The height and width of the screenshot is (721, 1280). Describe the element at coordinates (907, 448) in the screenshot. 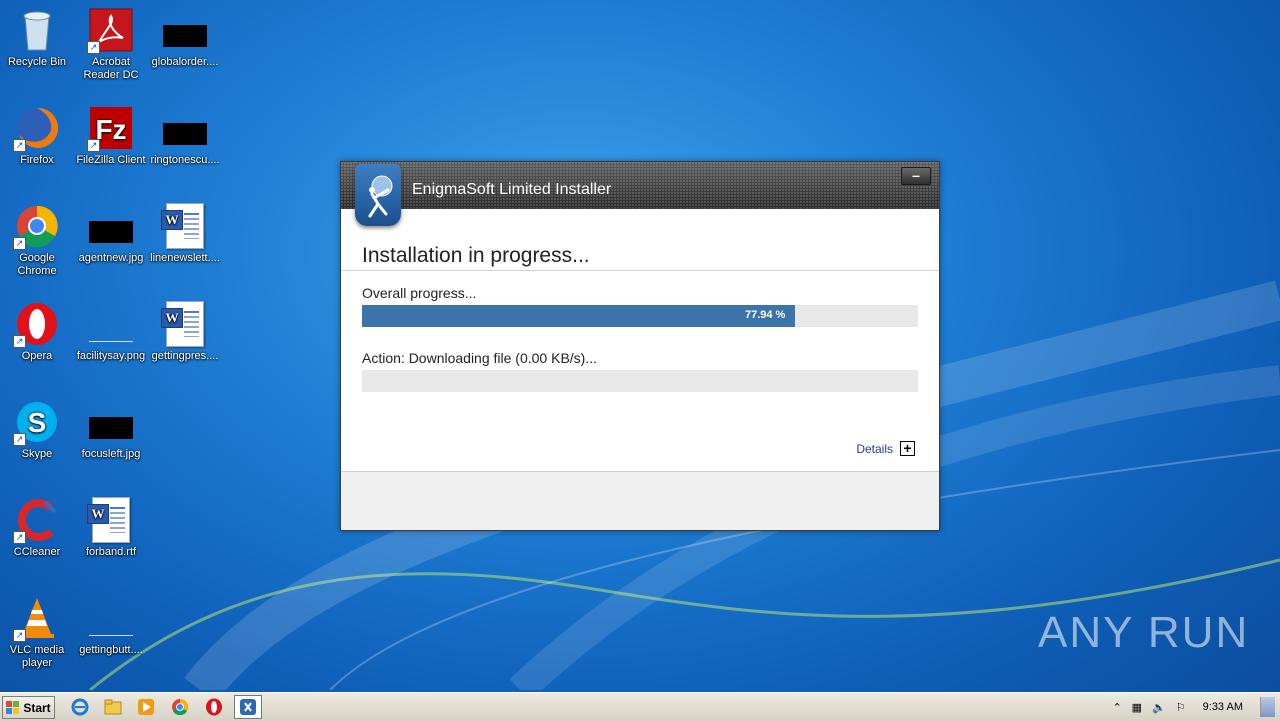

I see `details-expand-button: +` at that location.